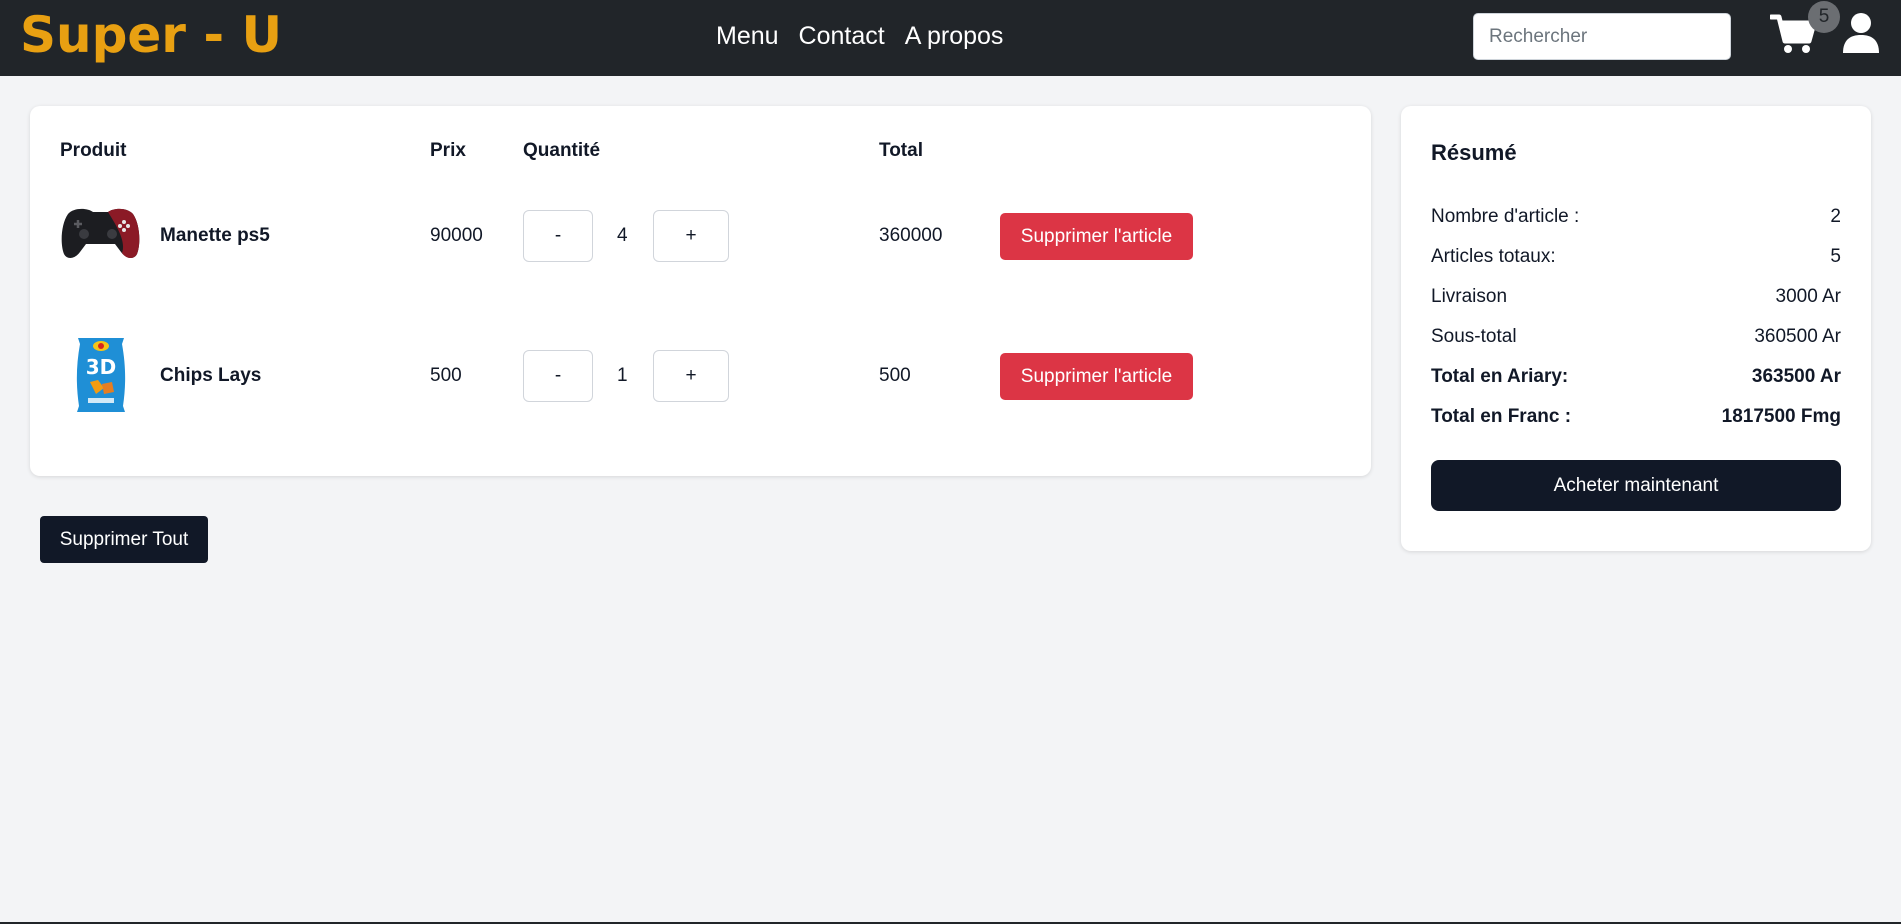 This screenshot has height=924, width=1901. What do you see at coordinates (124, 539) in the screenshot?
I see `delete-all-button: Supprimer Tout` at bounding box center [124, 539].